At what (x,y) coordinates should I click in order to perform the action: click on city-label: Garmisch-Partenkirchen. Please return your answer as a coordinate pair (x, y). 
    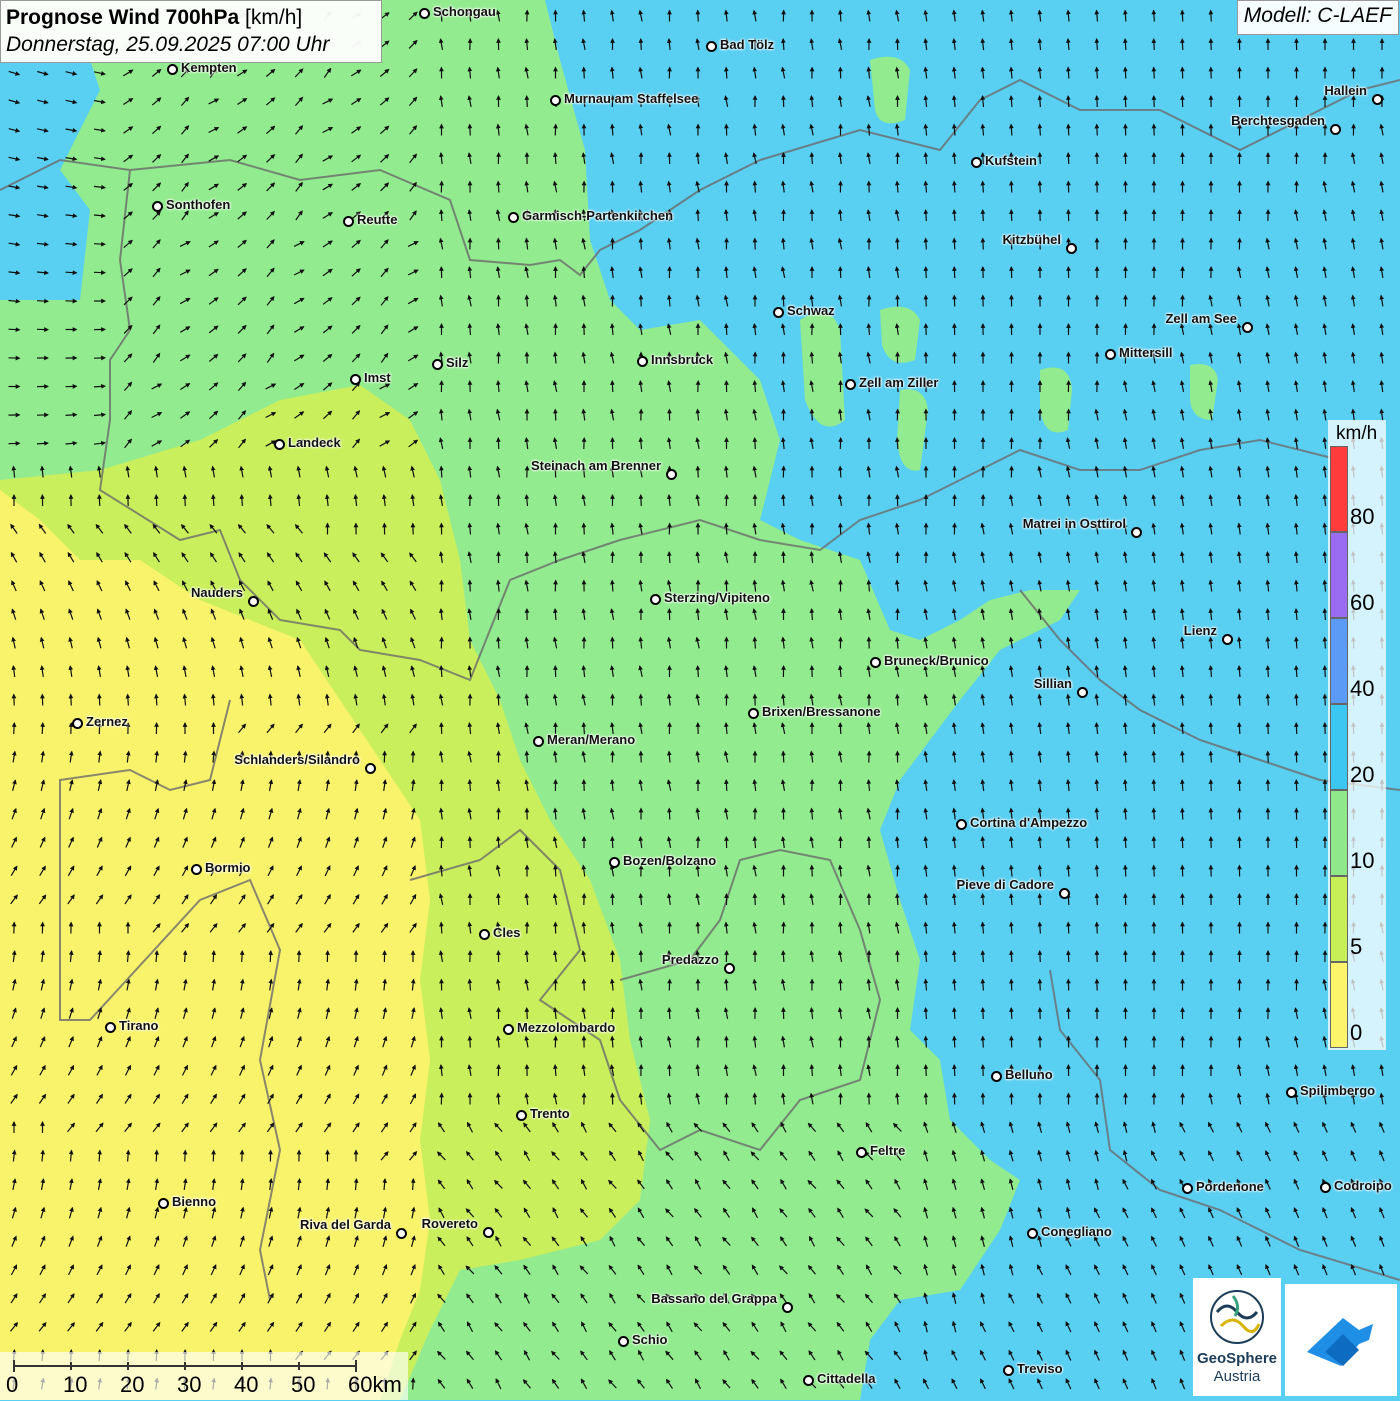
    Looking at the image, I should click on (597, 215).